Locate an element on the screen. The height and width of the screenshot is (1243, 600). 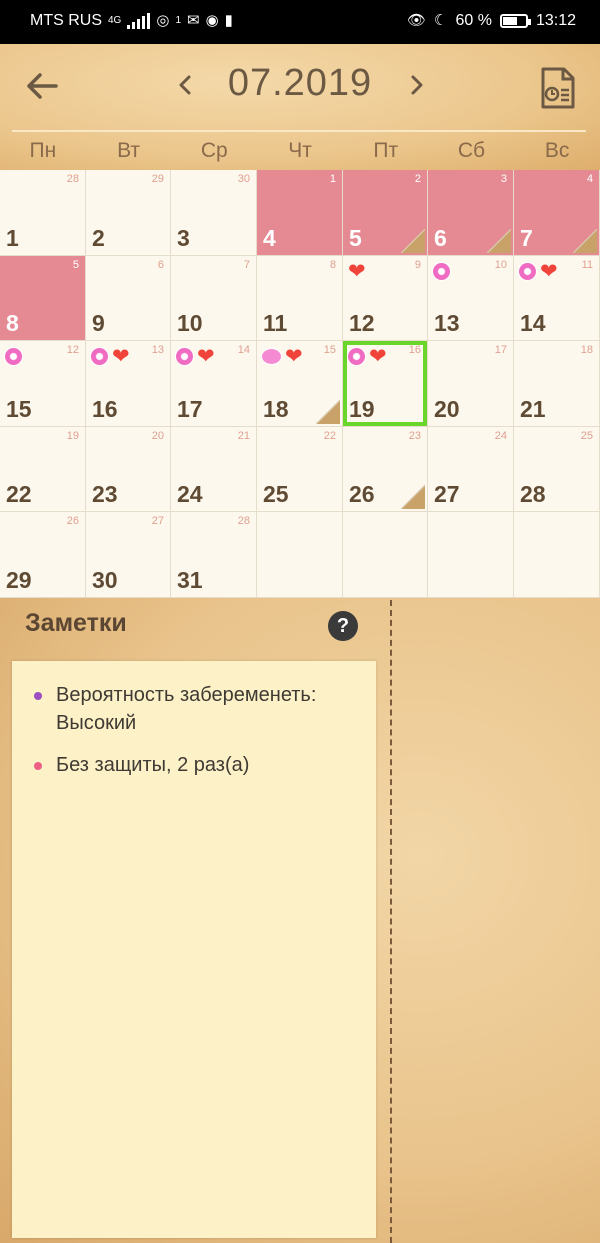
cycle-day-label: 21 is located at coordinates (243, 436).